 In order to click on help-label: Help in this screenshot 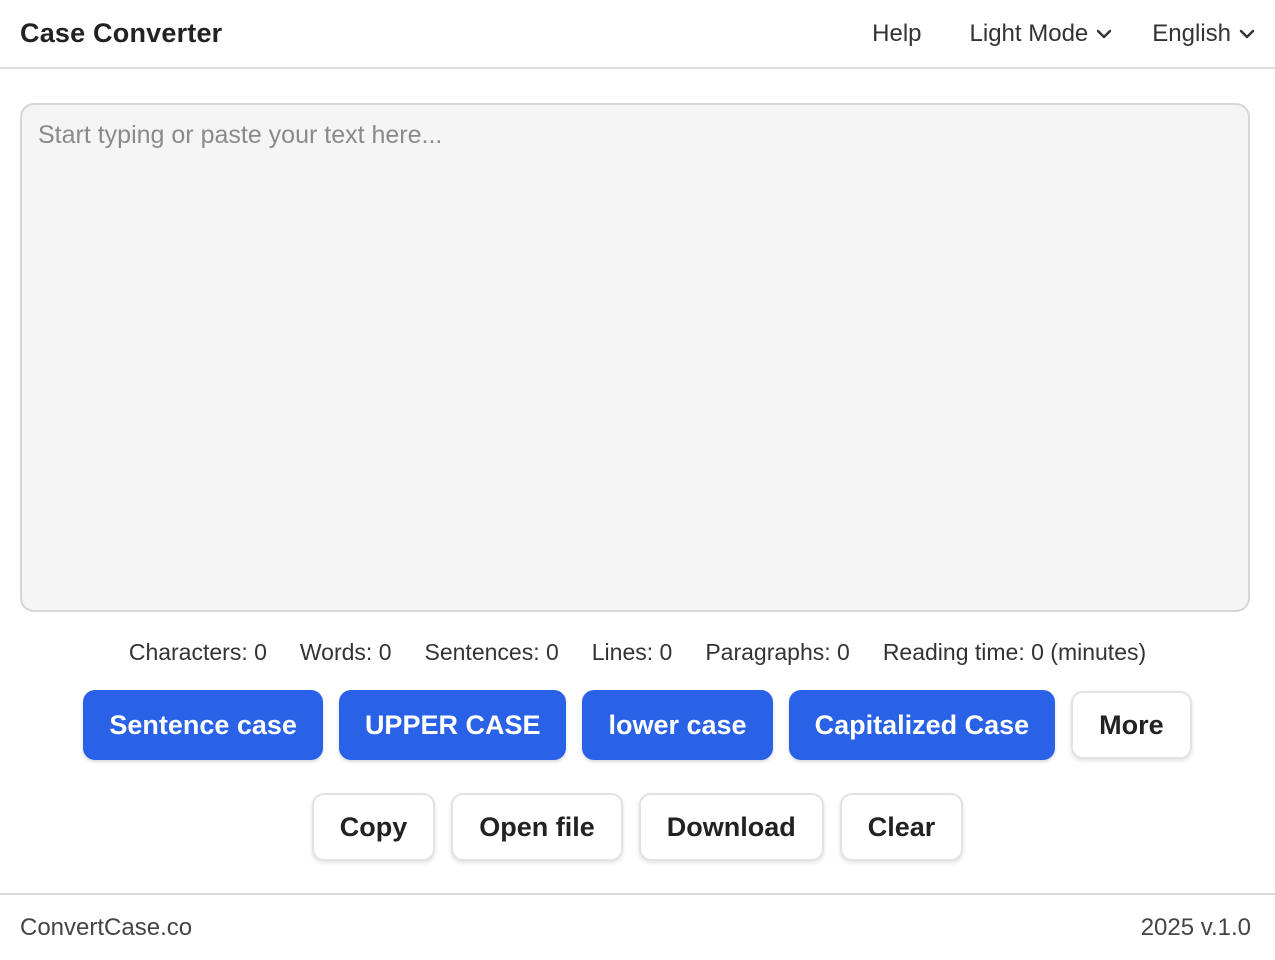, I will do `click(897, 33)`.